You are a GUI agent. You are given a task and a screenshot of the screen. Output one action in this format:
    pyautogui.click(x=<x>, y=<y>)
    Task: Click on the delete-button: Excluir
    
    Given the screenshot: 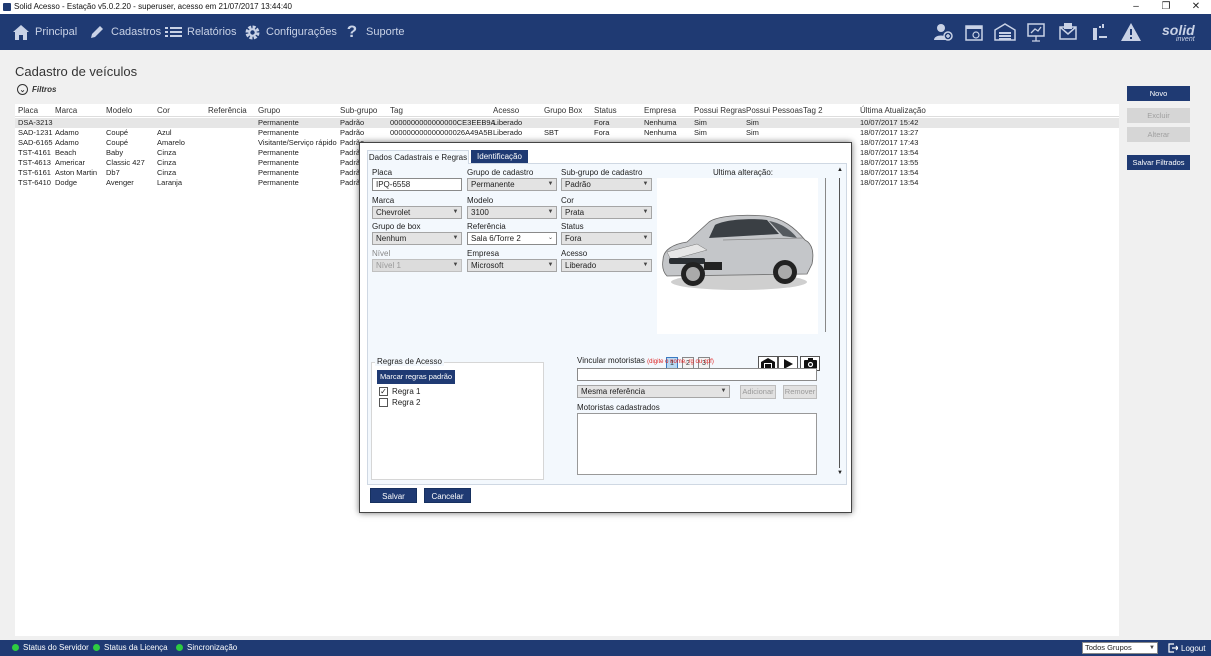 What is the action you would take?
    pyautogui.click(x=1158, y=115)
    